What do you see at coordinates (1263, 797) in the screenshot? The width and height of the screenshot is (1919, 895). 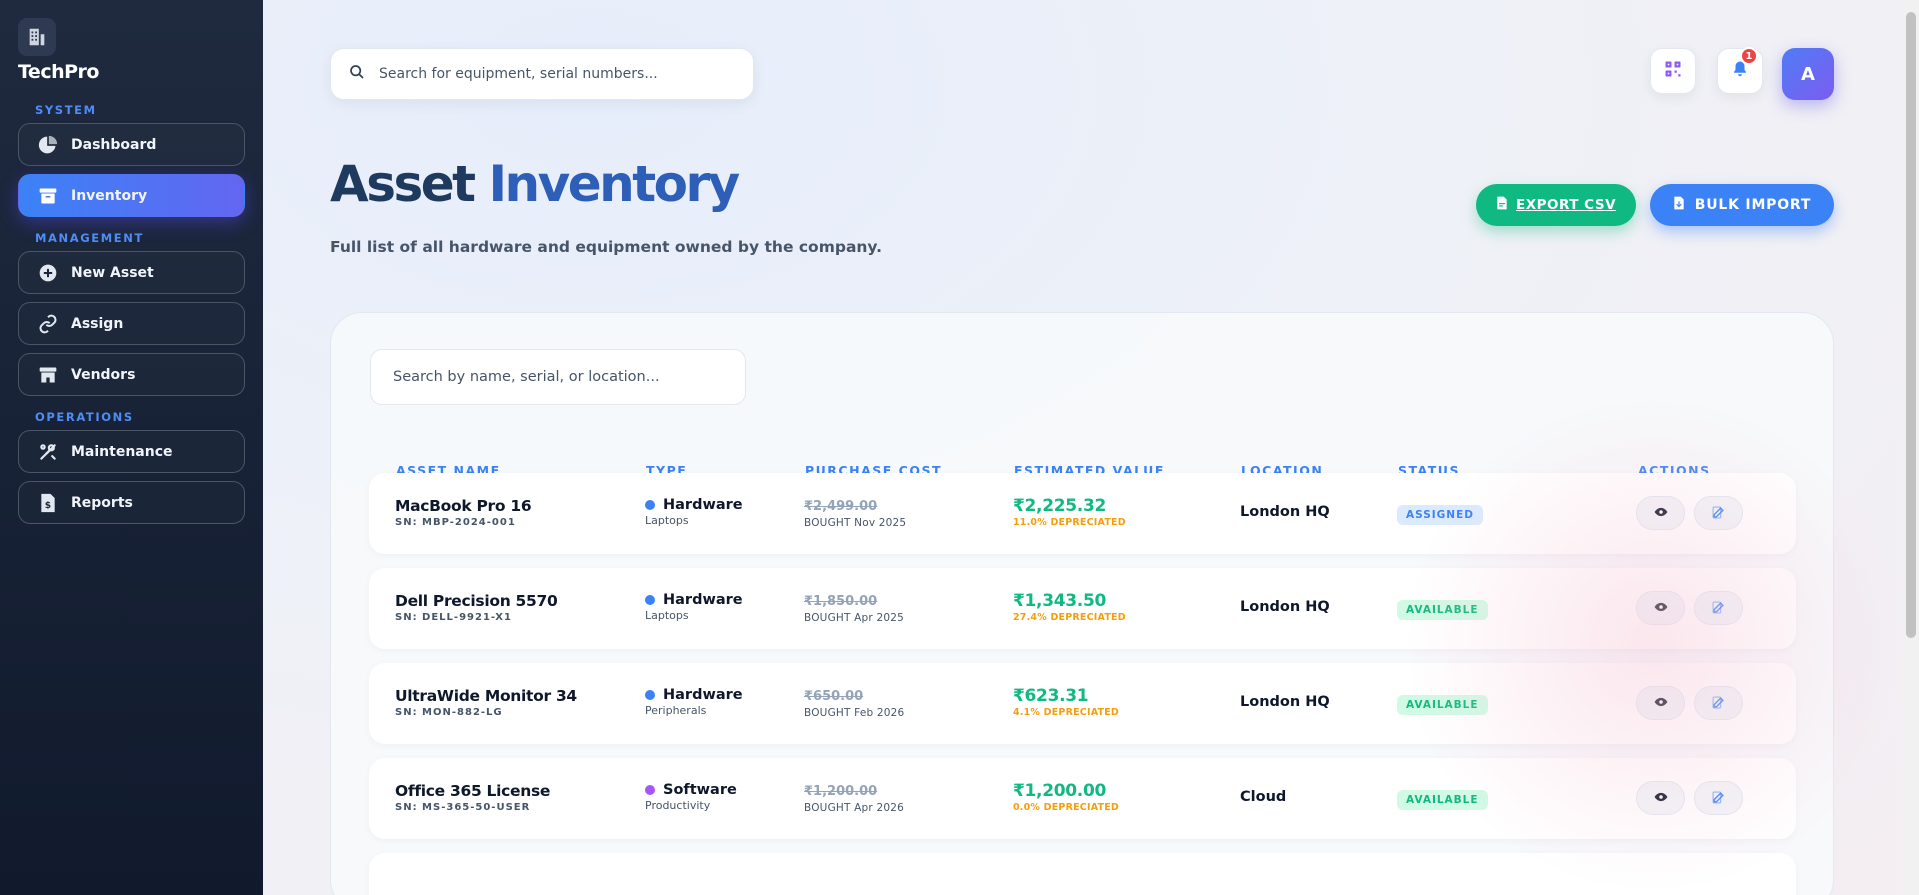 I see `asset-location: Cloud` at bounding box center [1263, 797].